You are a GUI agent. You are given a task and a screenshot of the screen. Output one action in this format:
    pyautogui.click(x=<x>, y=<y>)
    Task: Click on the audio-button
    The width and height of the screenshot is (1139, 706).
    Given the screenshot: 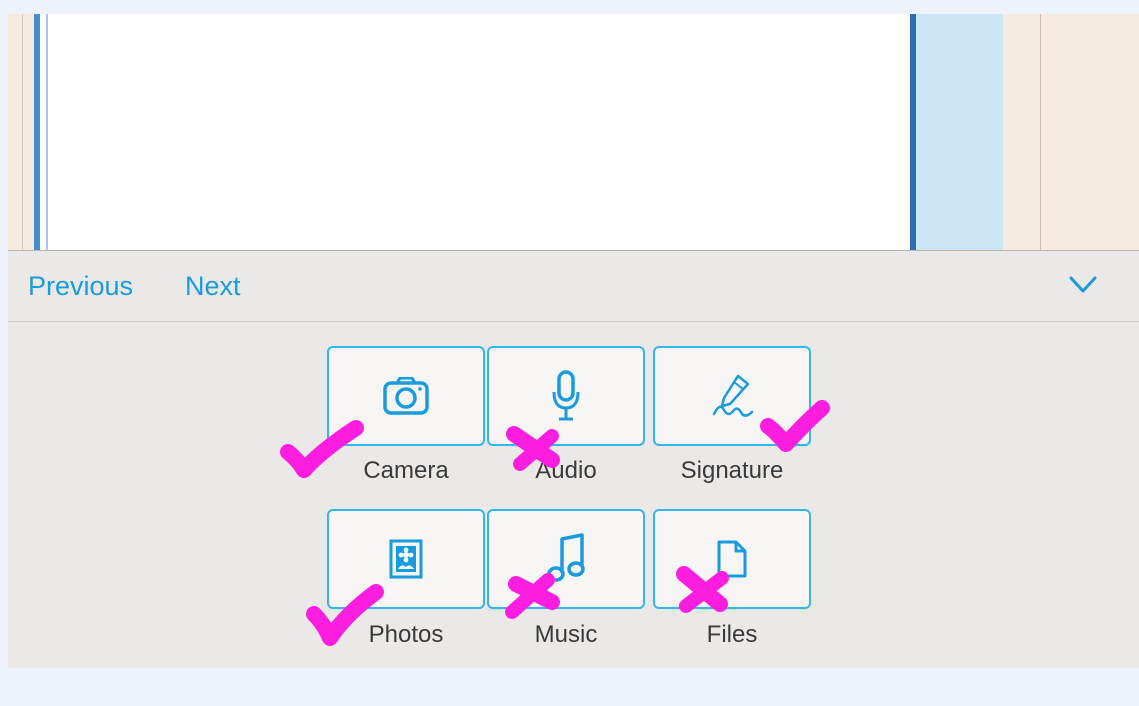 What is the action you would take?
    pyautogui.click(x=566, y=396)
    